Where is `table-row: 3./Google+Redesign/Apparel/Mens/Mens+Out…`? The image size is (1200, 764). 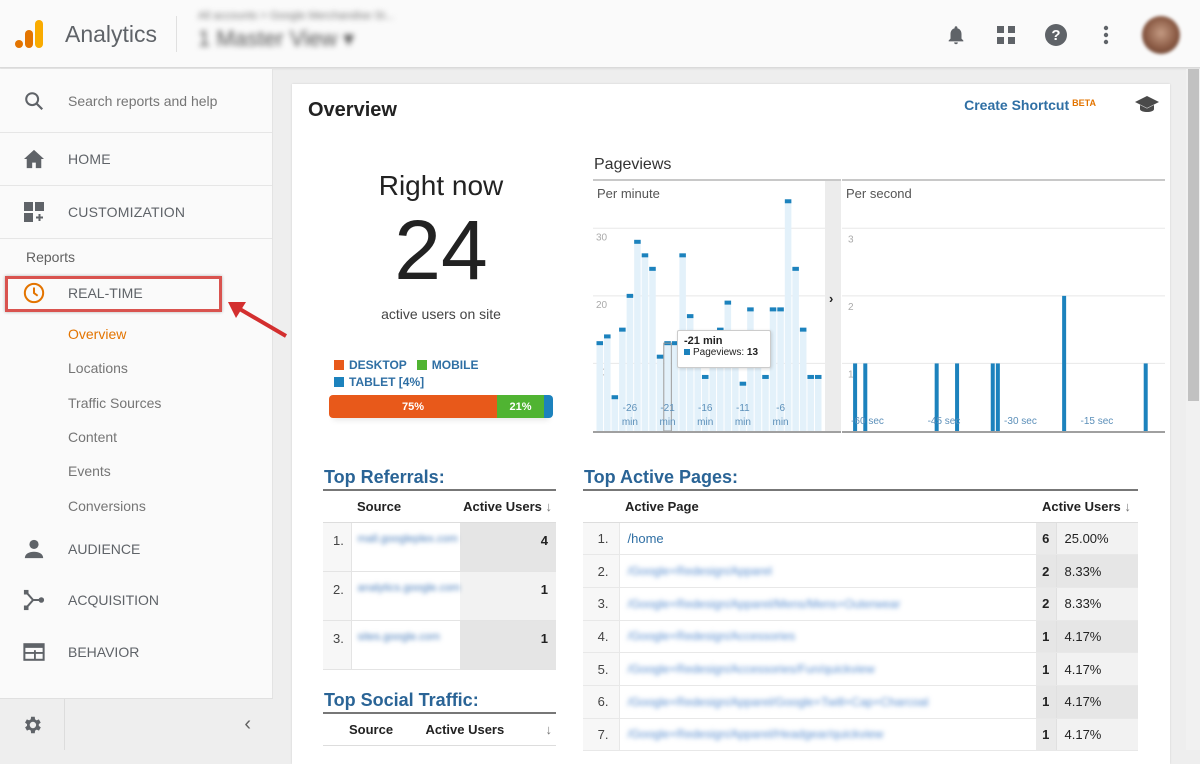
table-row: 3./Google+Redesign/Apparel/Mens/Mens+Out… is located at coordinates (860, 604).